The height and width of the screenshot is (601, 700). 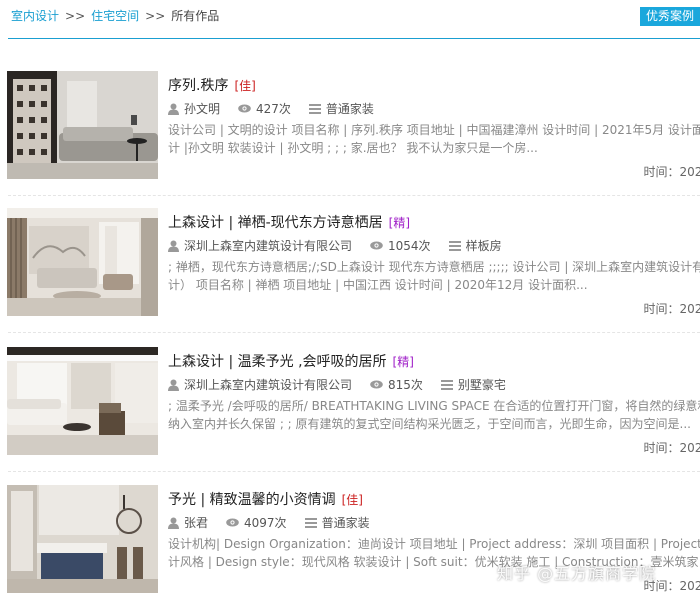 What do you see at coordinates (35, 16) in the screenshot?
I see `breadcrumb-link-interior: 室内设计` at bounding box center [35, 16].